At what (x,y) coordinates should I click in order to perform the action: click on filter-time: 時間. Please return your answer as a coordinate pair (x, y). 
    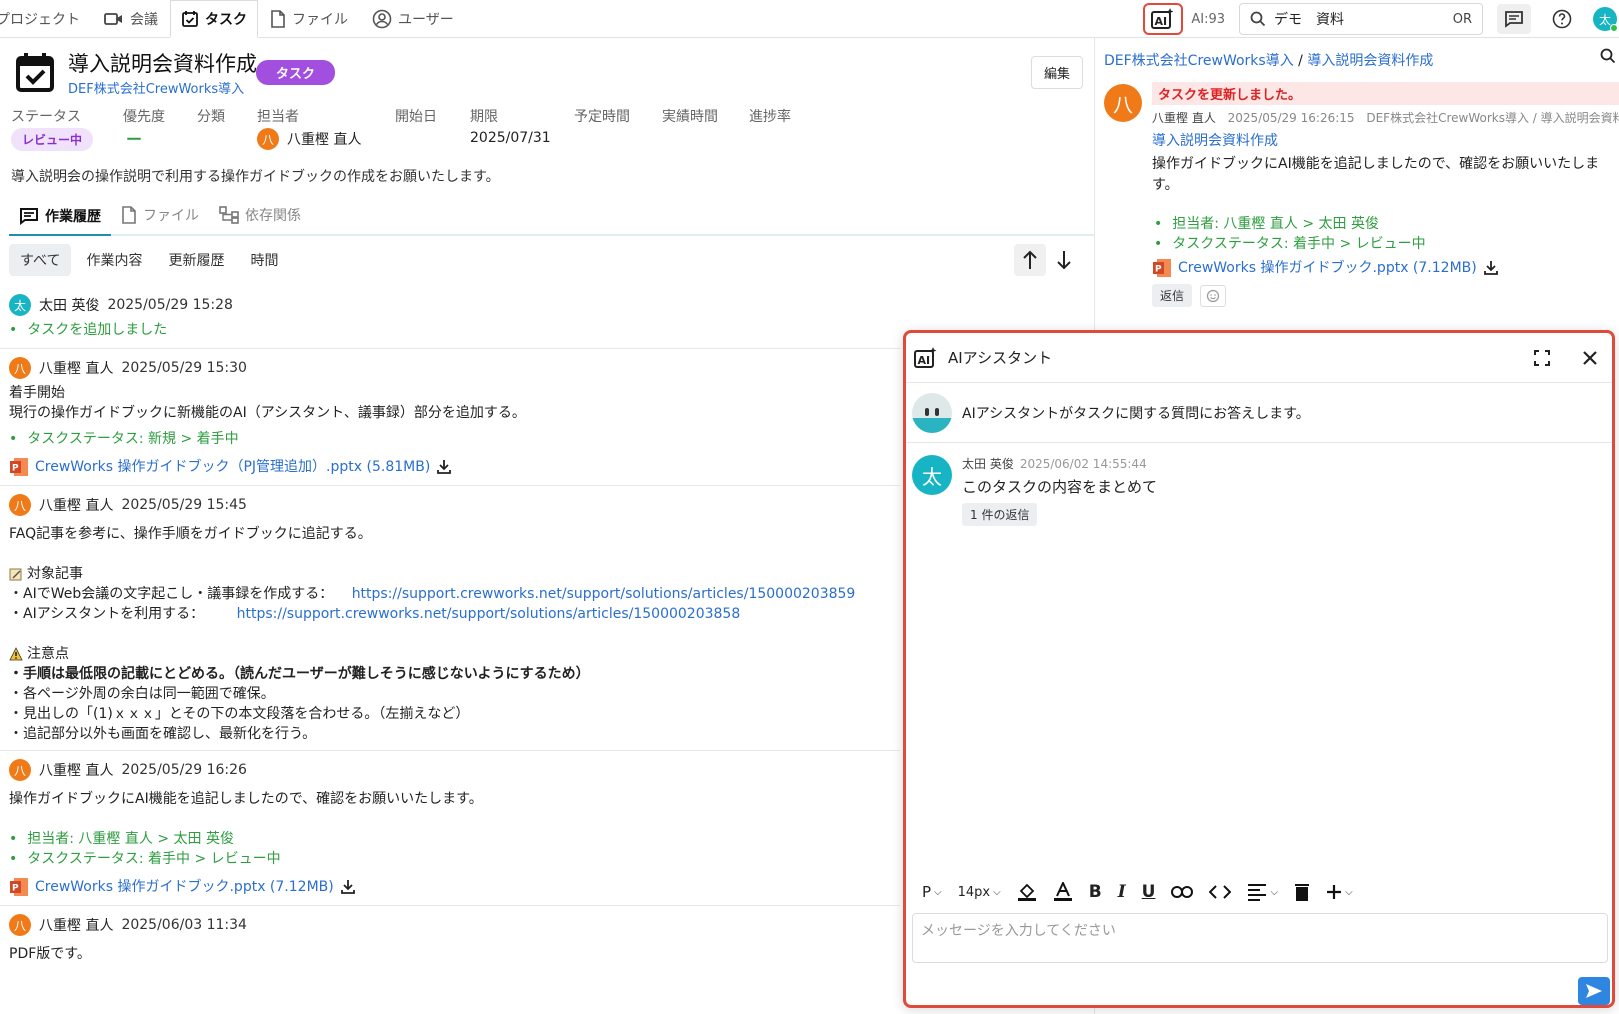
    Looking at the image, I should click on (264, 260).